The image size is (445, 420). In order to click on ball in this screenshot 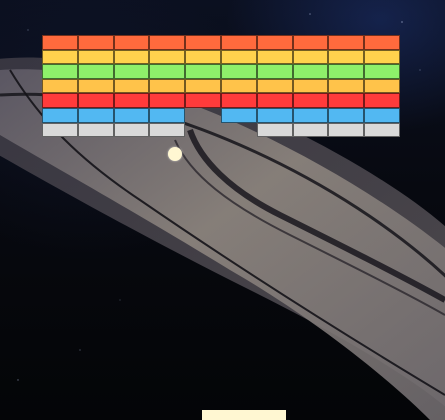, I will do `click(175, 154)`.